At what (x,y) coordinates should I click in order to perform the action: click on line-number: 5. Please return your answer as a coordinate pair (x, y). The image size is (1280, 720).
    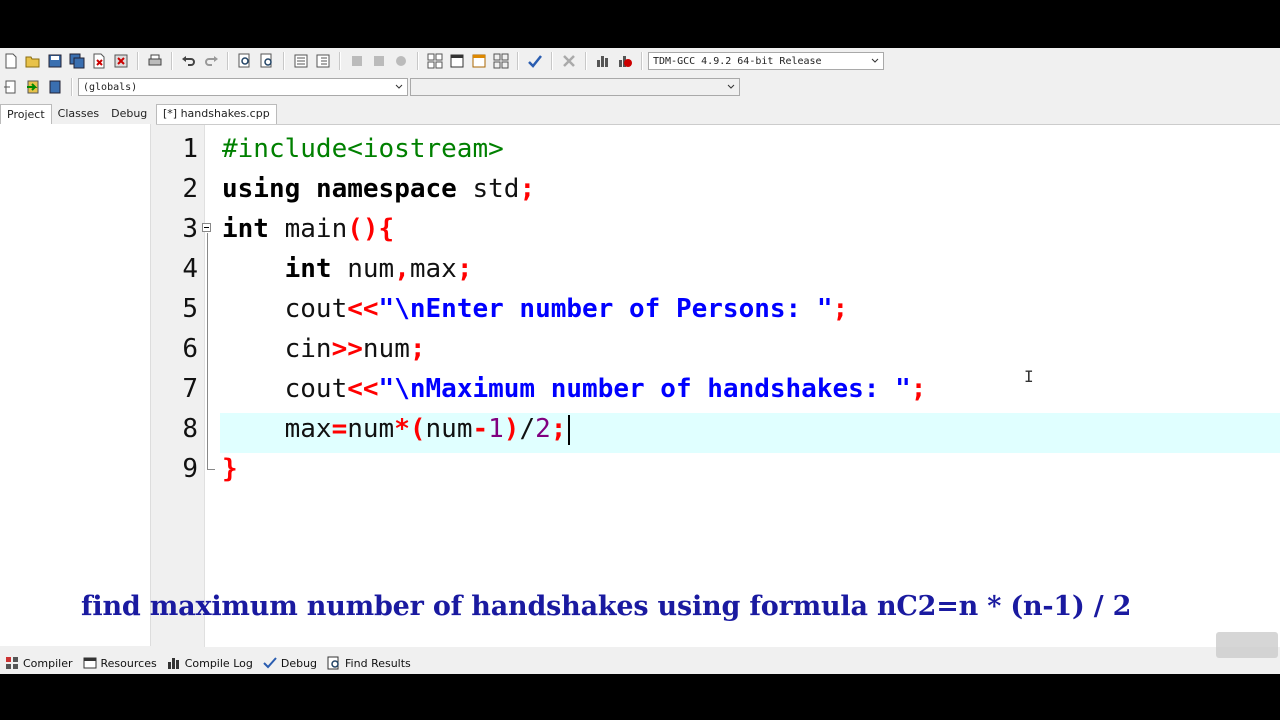
    Looking at the image, I should click on (190, 309).